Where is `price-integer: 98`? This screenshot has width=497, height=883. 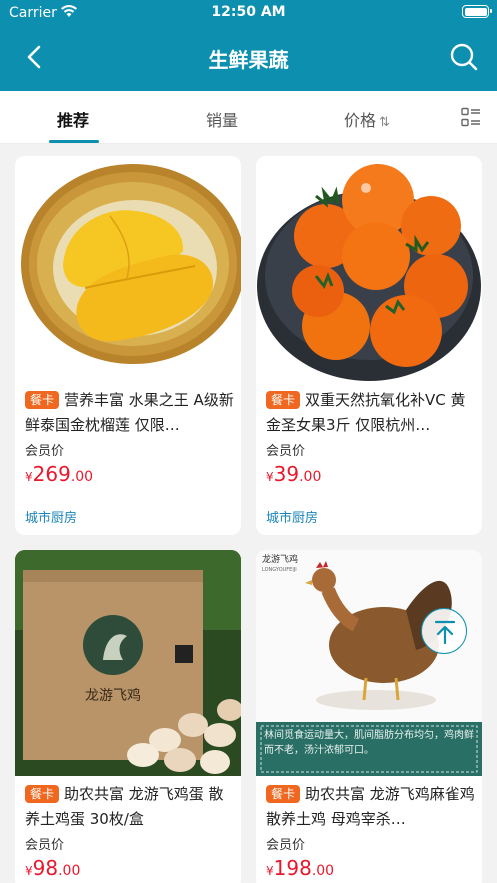
price-integer: 98 is located at coordinates (45, 868).